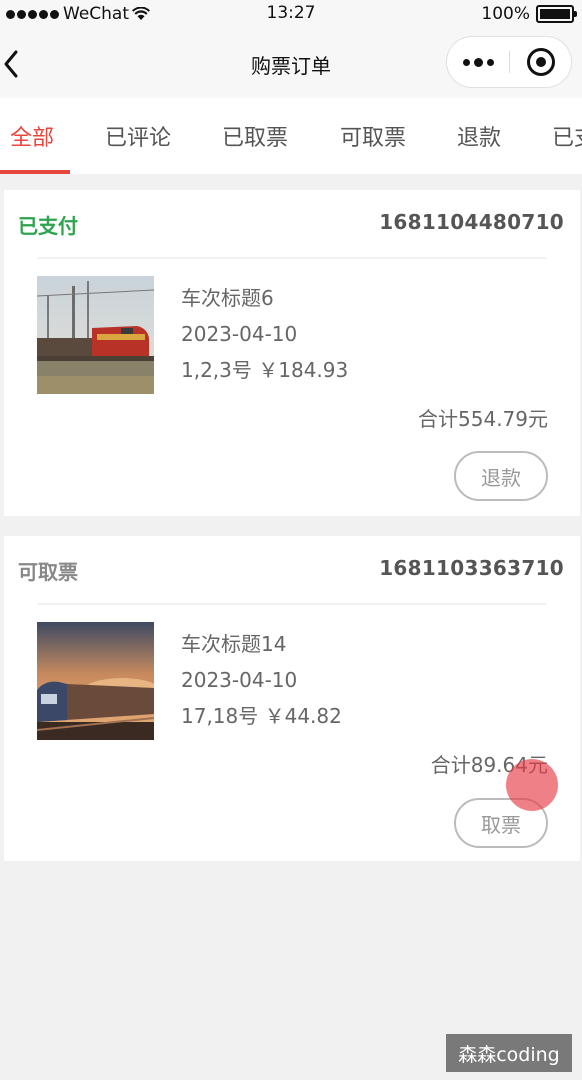 The image size is (582, 1080). Describe the element at coordinates (32, 136) in the screenshot. I see `tab-all: 全部` at that location.